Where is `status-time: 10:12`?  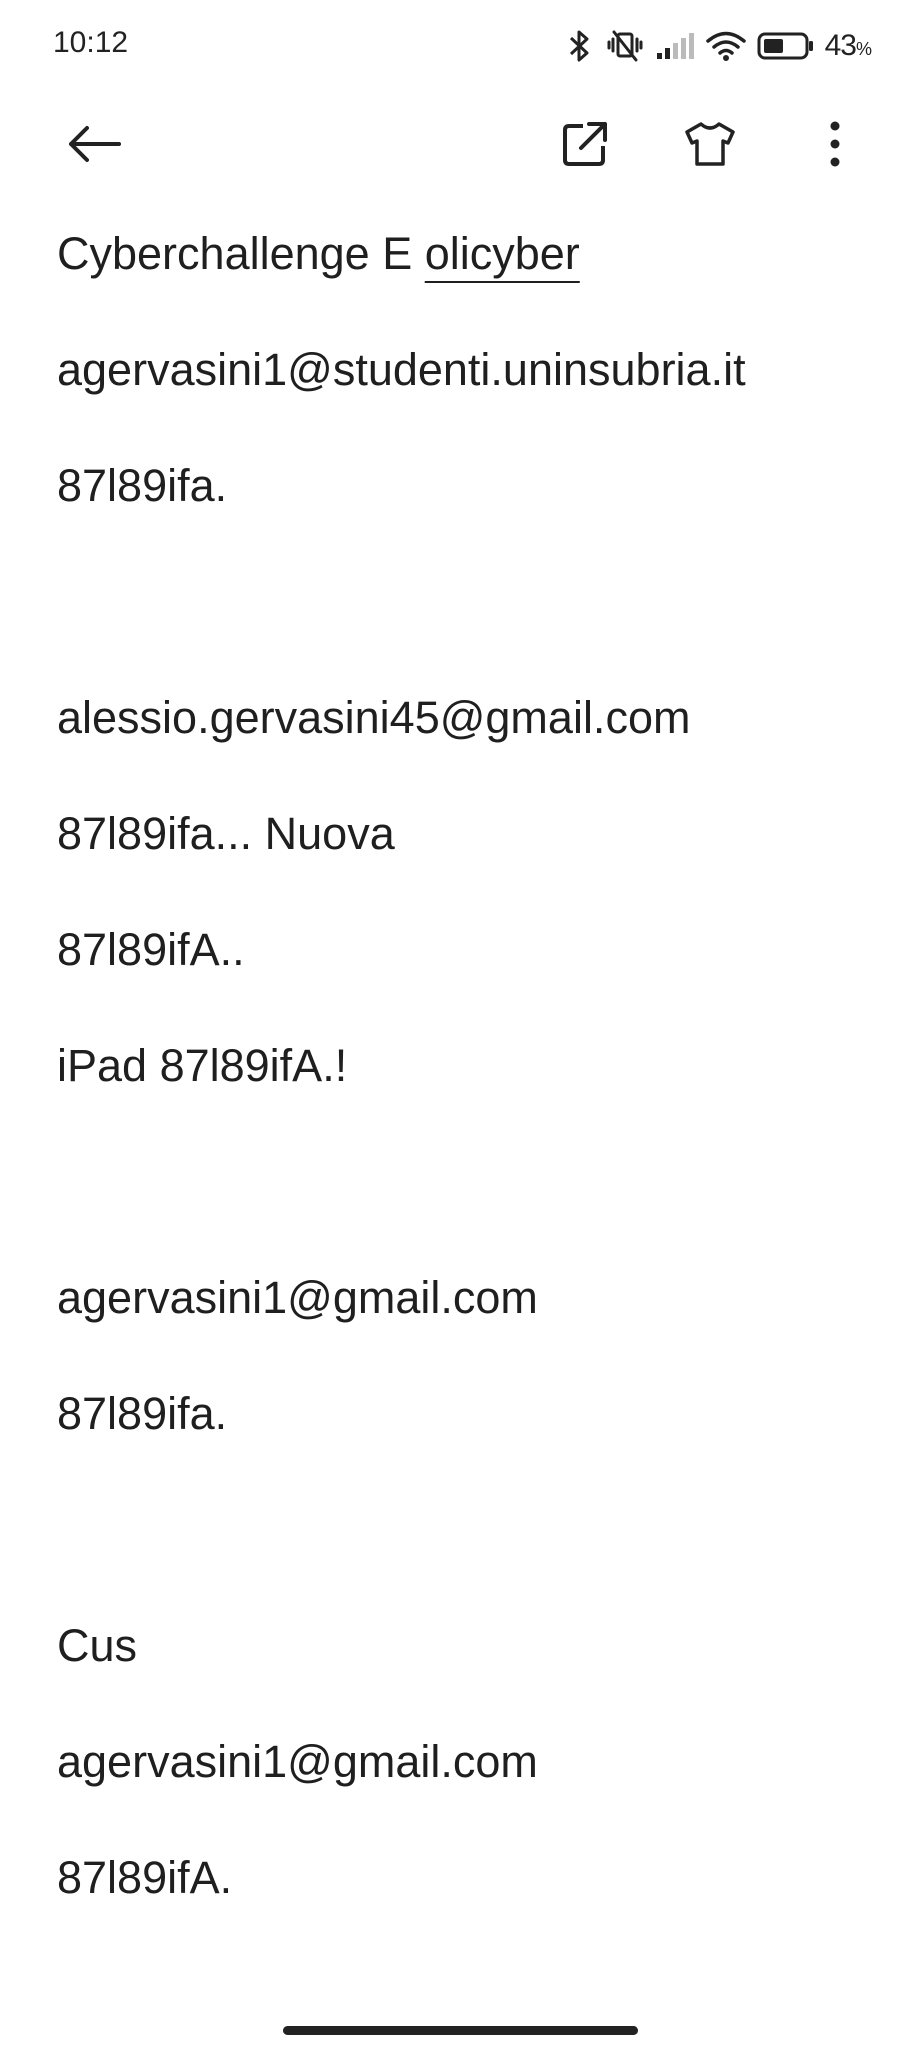 status-time: 10:12 is located at coordinates (91, 42).